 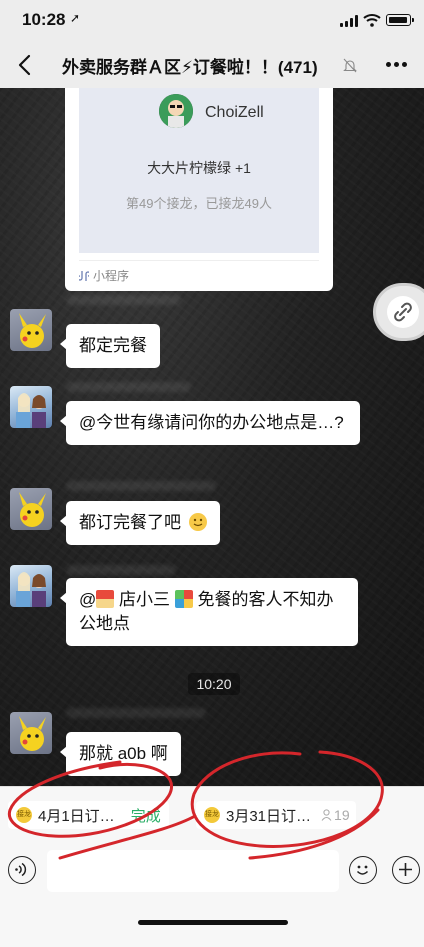 What do you see at coordinates (25, 65) in the screenshot?
I see `back-icon` at bounding box center [25, 65].